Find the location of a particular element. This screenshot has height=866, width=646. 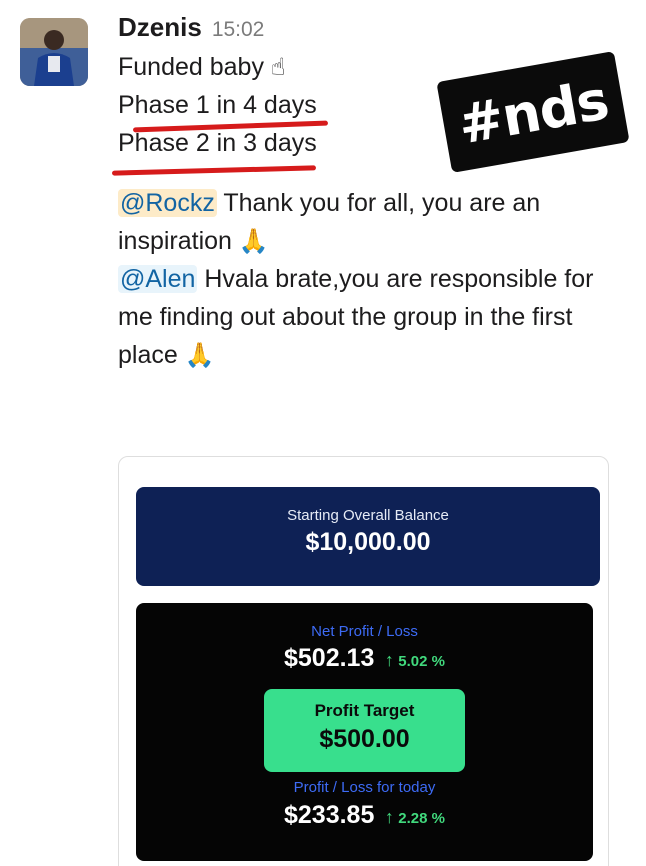

avatar is located at coordinates (54, 52).